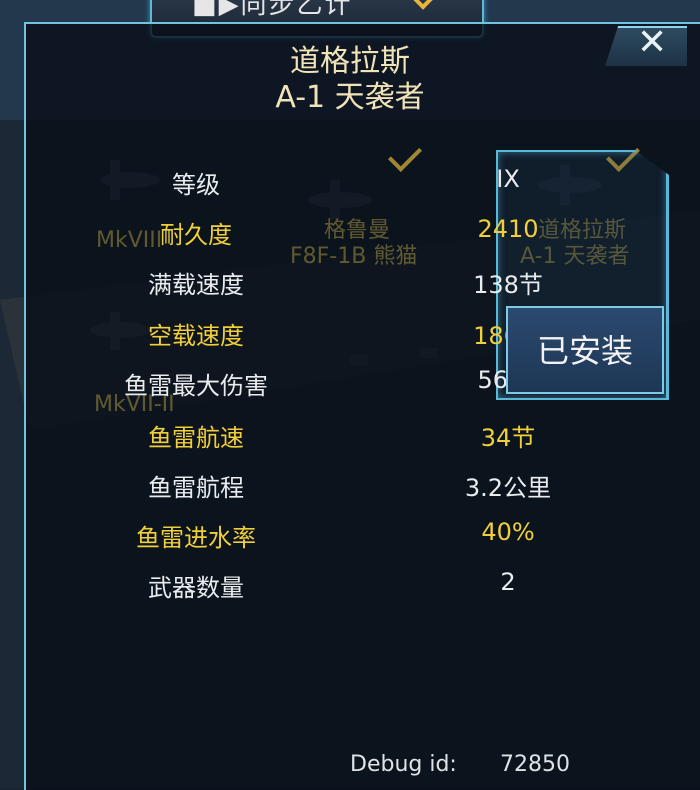 This screenshot has height=790, width=700. What do you see at coordinates (535, 764) in the screenshot?
I see `debug-id-value: 72850` at bounding box center [535, 764].